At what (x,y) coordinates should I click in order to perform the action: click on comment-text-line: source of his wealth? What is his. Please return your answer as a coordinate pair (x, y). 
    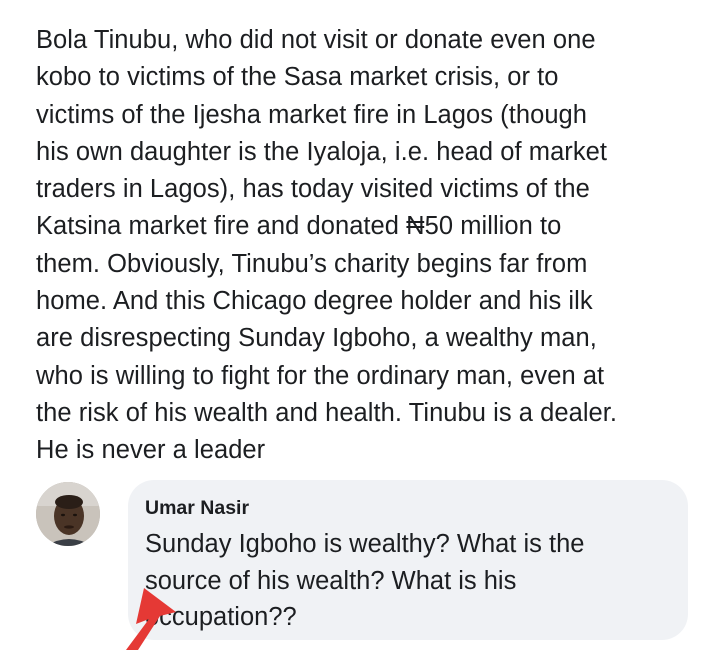
    Looking at the image, I should click on (331, 580).